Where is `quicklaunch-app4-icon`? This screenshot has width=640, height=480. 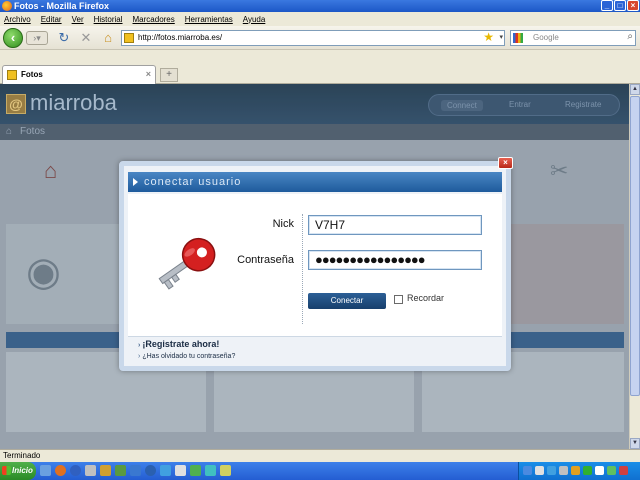 quicklaunch-app4-icon is located at coordinates (180, 470).